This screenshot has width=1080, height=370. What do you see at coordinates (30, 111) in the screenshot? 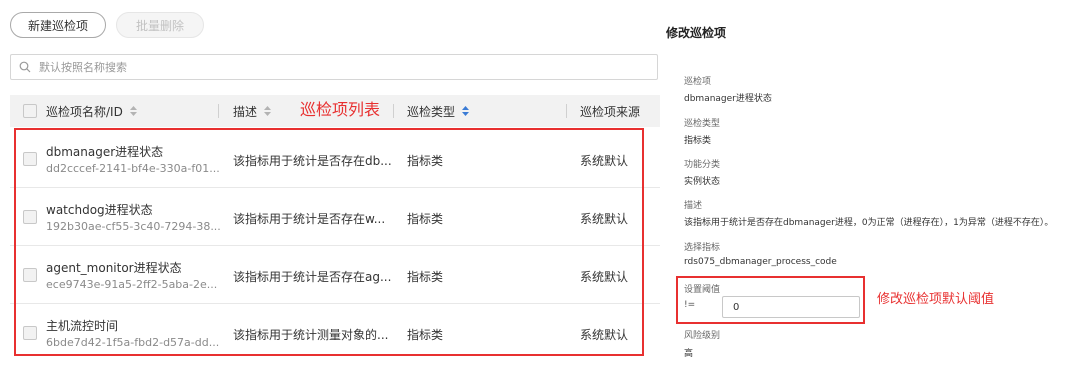
I see `select-all-checkbox` at bounding box center [30, 111].